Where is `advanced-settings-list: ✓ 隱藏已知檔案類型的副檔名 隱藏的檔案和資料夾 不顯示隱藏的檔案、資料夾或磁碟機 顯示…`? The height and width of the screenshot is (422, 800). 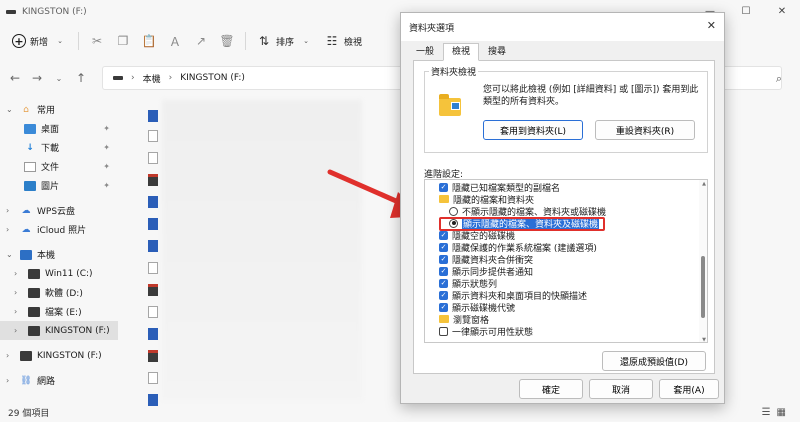
advanced-settings-list: ✓ 隱藏已知檔案類型的副檔名 隱藏的檔案和資料夾 不顯示隱藏的檔案、資料夾或磁碟機 顯示… is located at coordinates (566, 261).